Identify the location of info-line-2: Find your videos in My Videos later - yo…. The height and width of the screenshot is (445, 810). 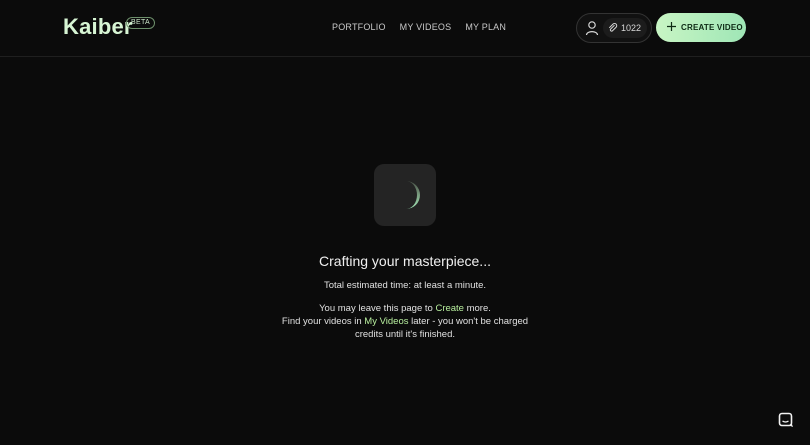
(405, 321).